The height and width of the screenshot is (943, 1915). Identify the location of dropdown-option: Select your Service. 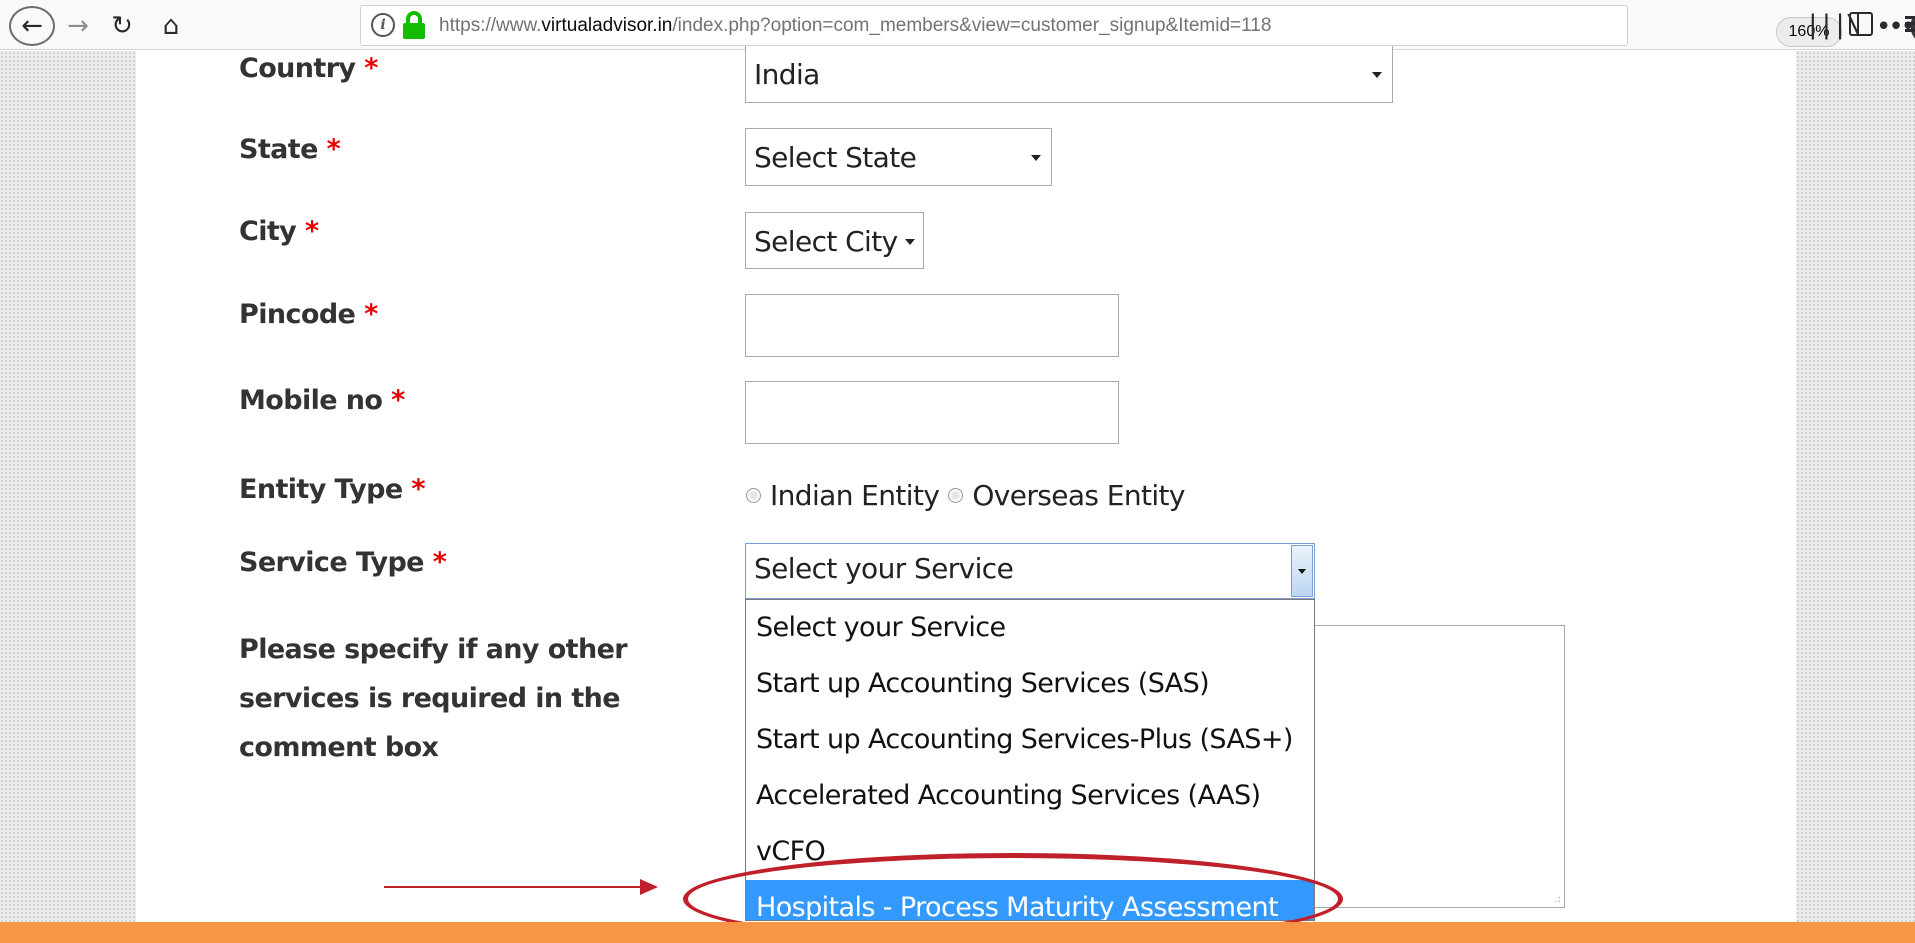
(1030, 628).